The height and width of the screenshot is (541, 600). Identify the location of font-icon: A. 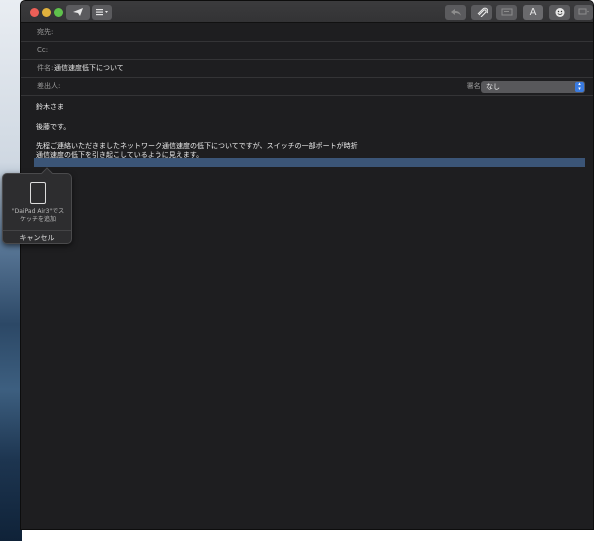
(533, 12).